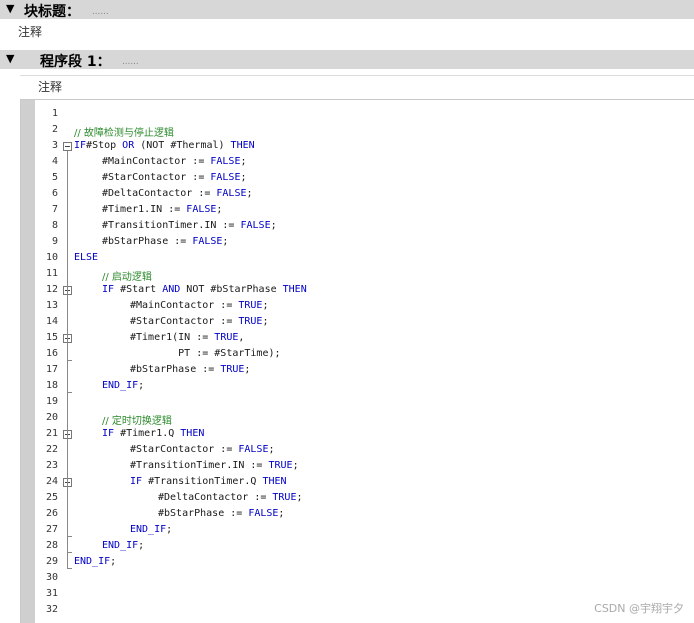 The image size is (694, 623). I want to click on line-number: 29, so click(51, 561).